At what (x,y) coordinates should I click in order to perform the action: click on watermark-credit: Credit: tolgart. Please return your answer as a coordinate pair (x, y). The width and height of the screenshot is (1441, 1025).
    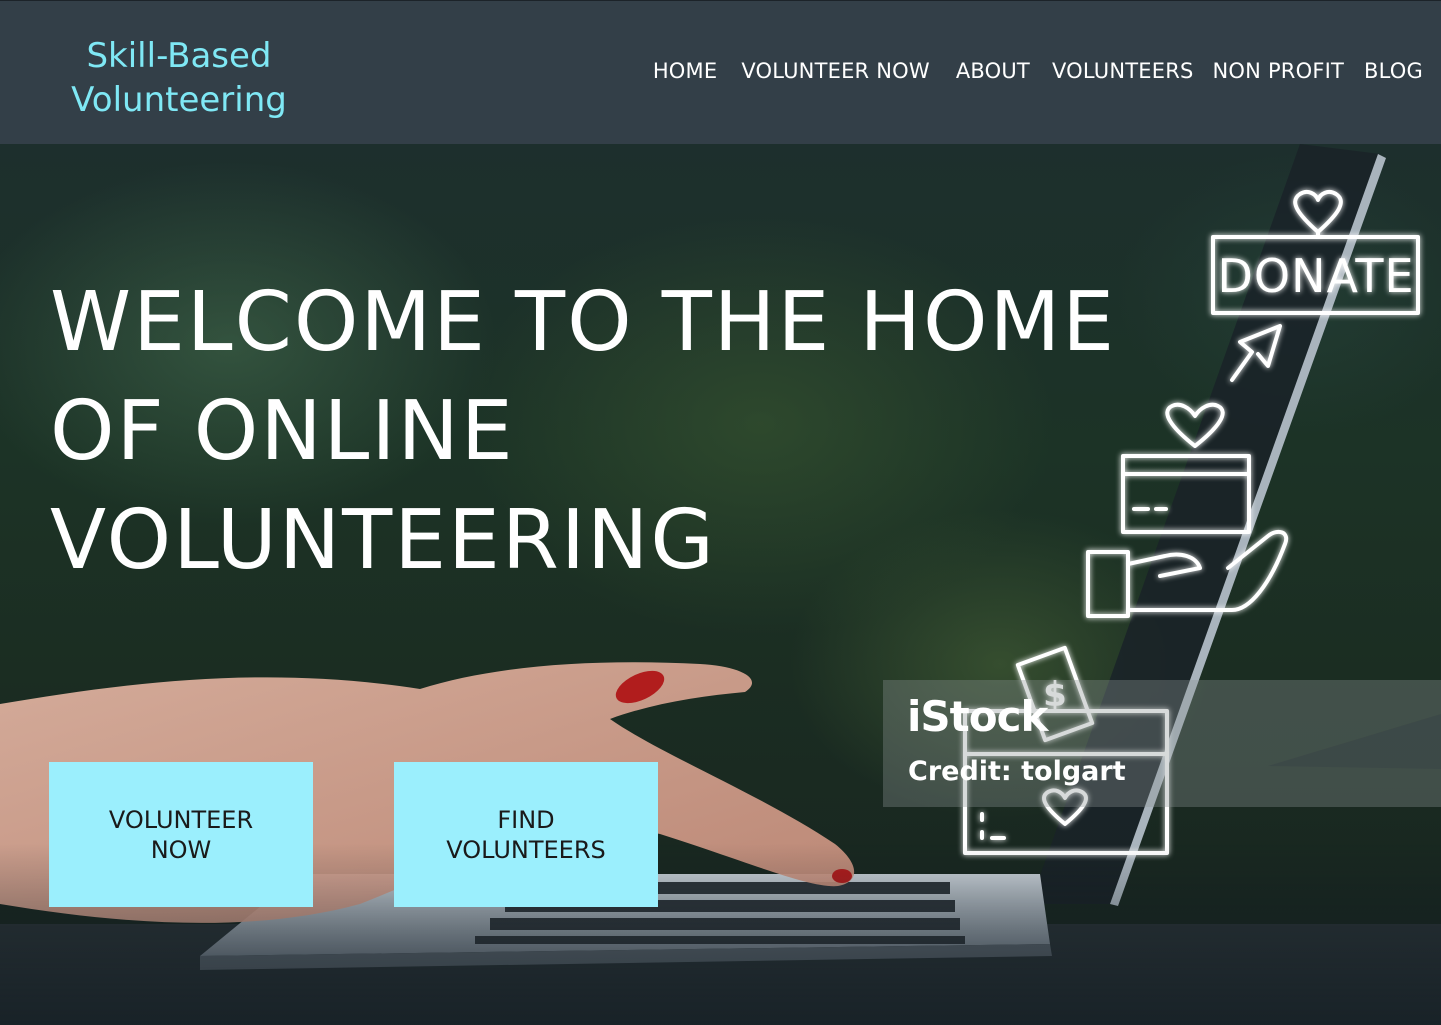
    Looking at the image, I should click on (1017, 771).